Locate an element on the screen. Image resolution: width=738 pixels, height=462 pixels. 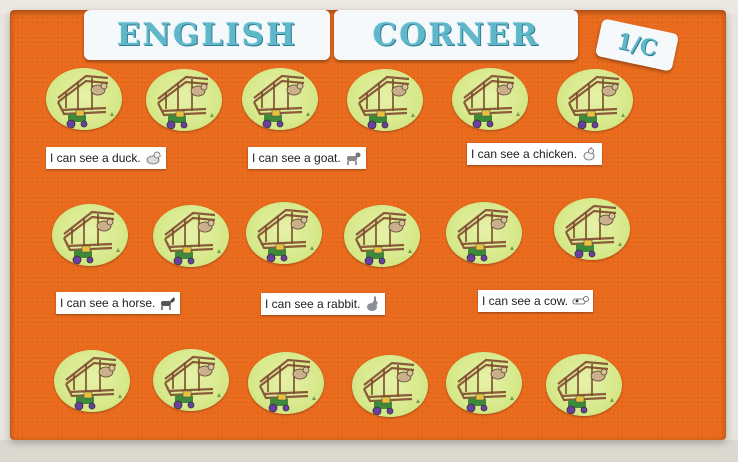
banner-english: ENGLISH is located at coordinates (207, 35).